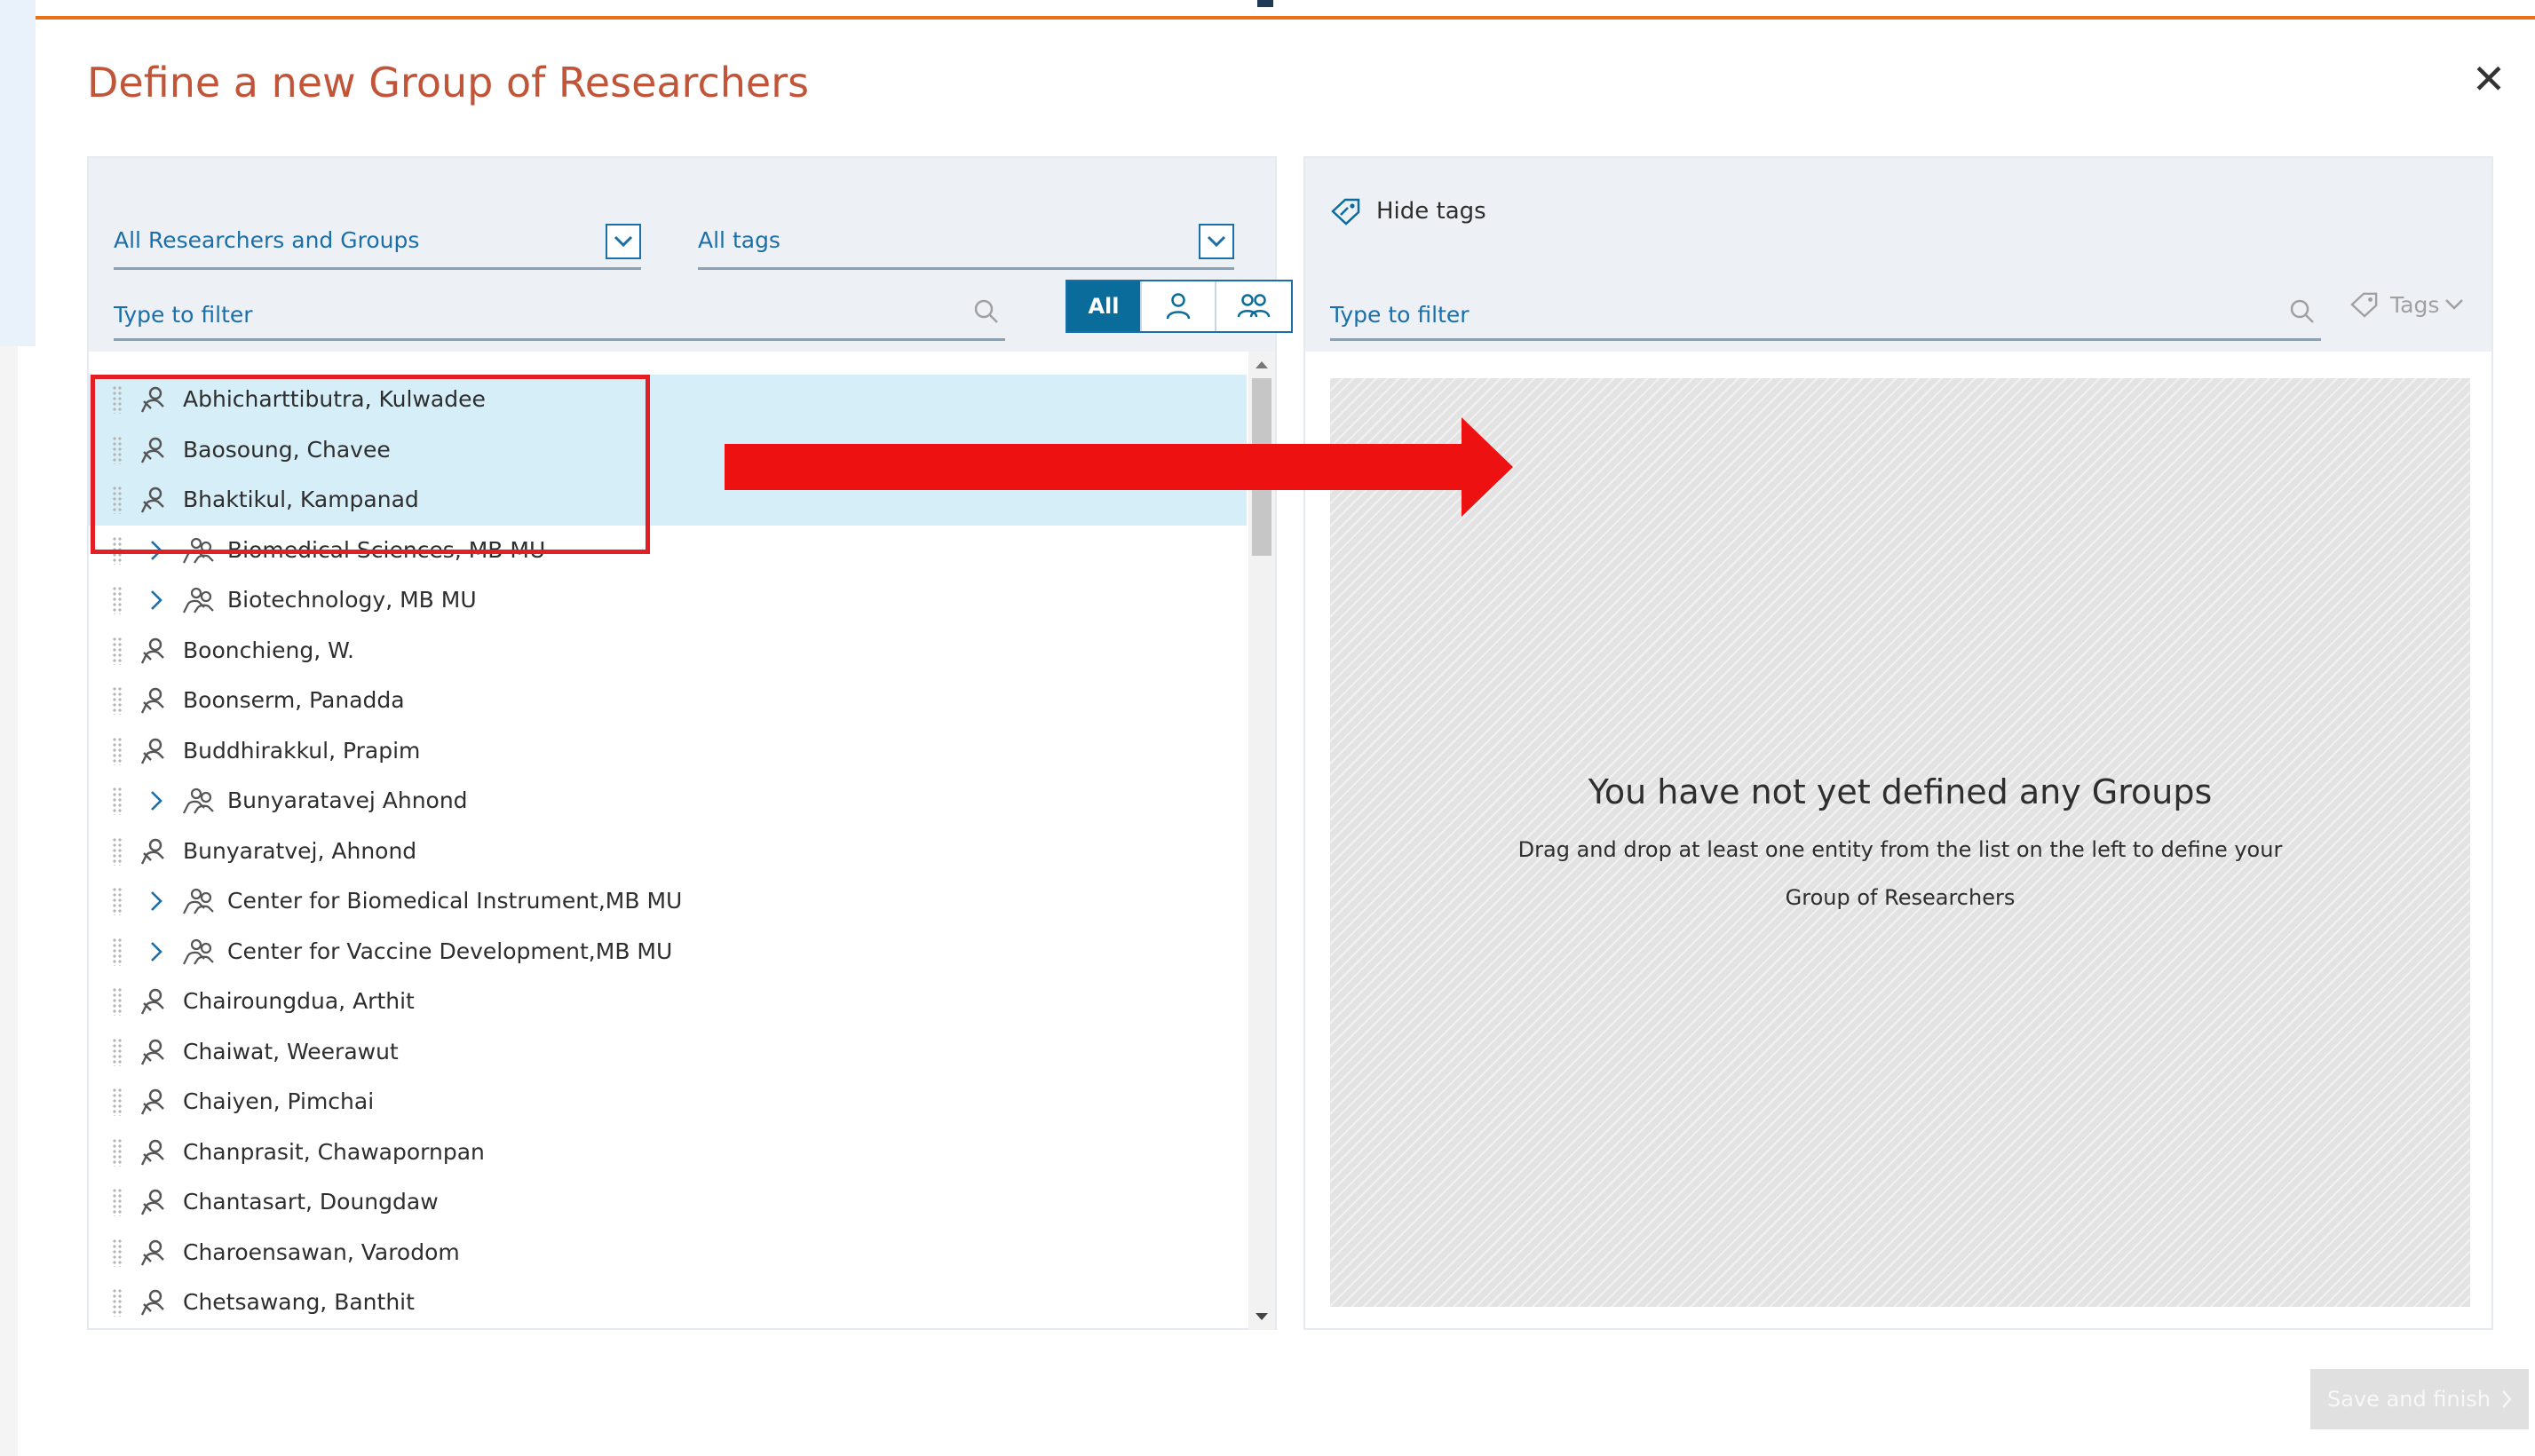  What do you see at coordinates (668, 1303) in the screenshot?
I see `researcher-list-item: Chetsawang, Banthit` at bounding box center [668, 1303].